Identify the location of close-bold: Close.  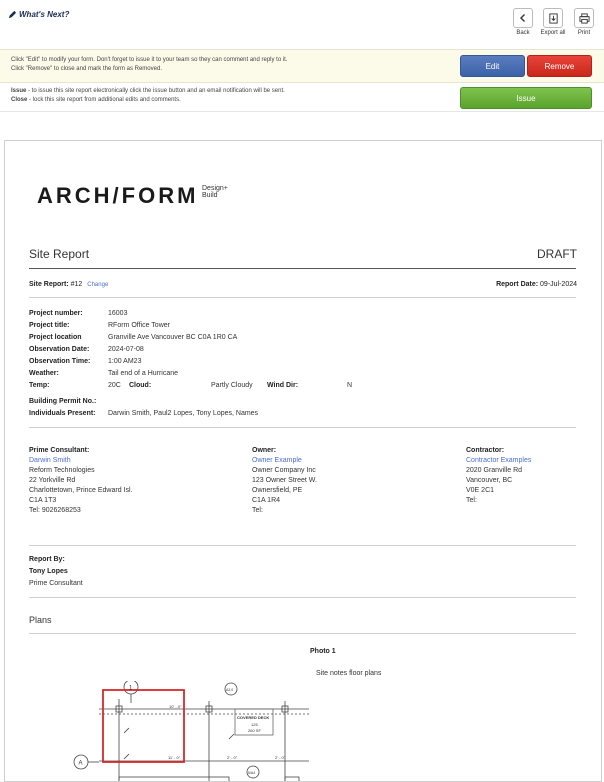
(19, 100).